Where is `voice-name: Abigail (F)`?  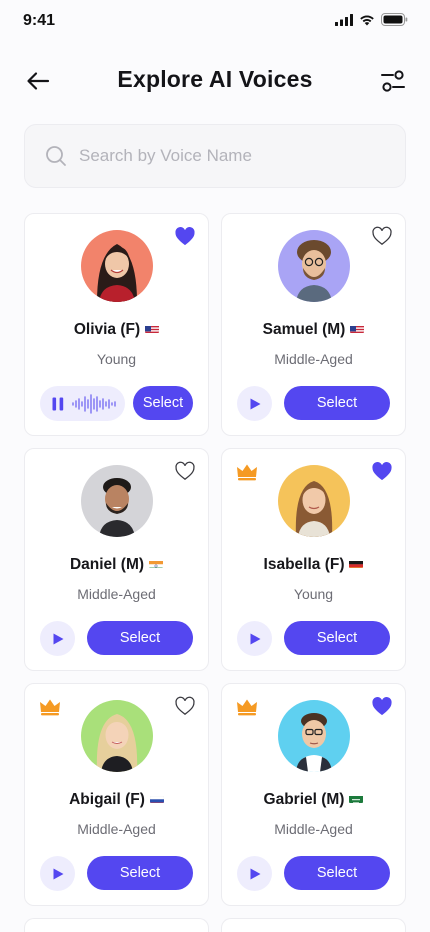 voice-name: Abigail (F) is located at coordinates (116, 800).